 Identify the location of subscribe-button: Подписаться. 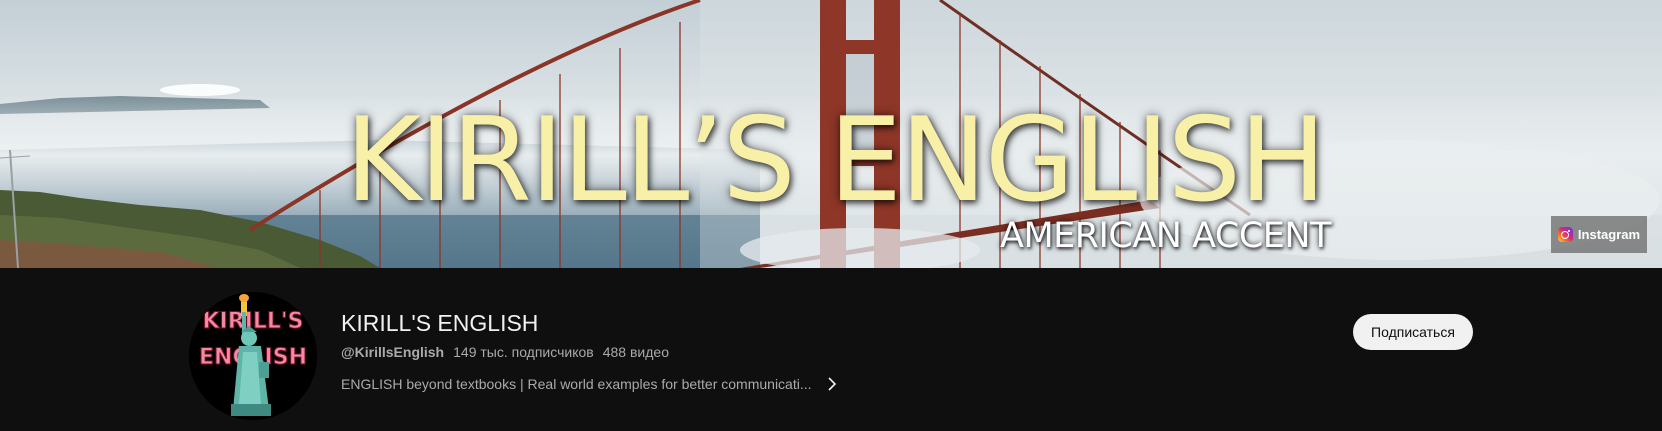
(1413, 332).